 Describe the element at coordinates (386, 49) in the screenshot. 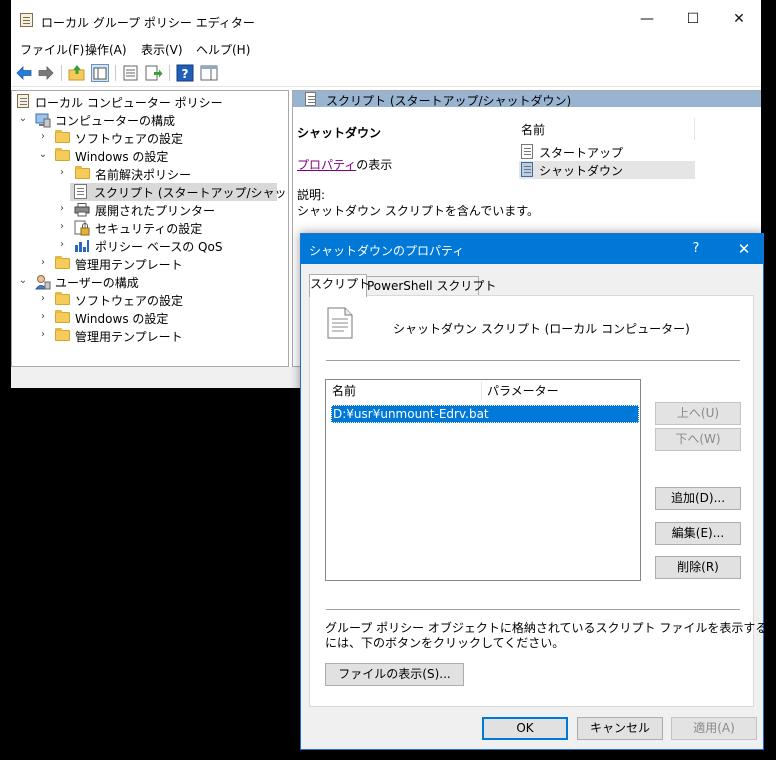

I see `menu-bar: ファイル(F) 操作(A) 表示(V) ヘルプ(H)` at that location.